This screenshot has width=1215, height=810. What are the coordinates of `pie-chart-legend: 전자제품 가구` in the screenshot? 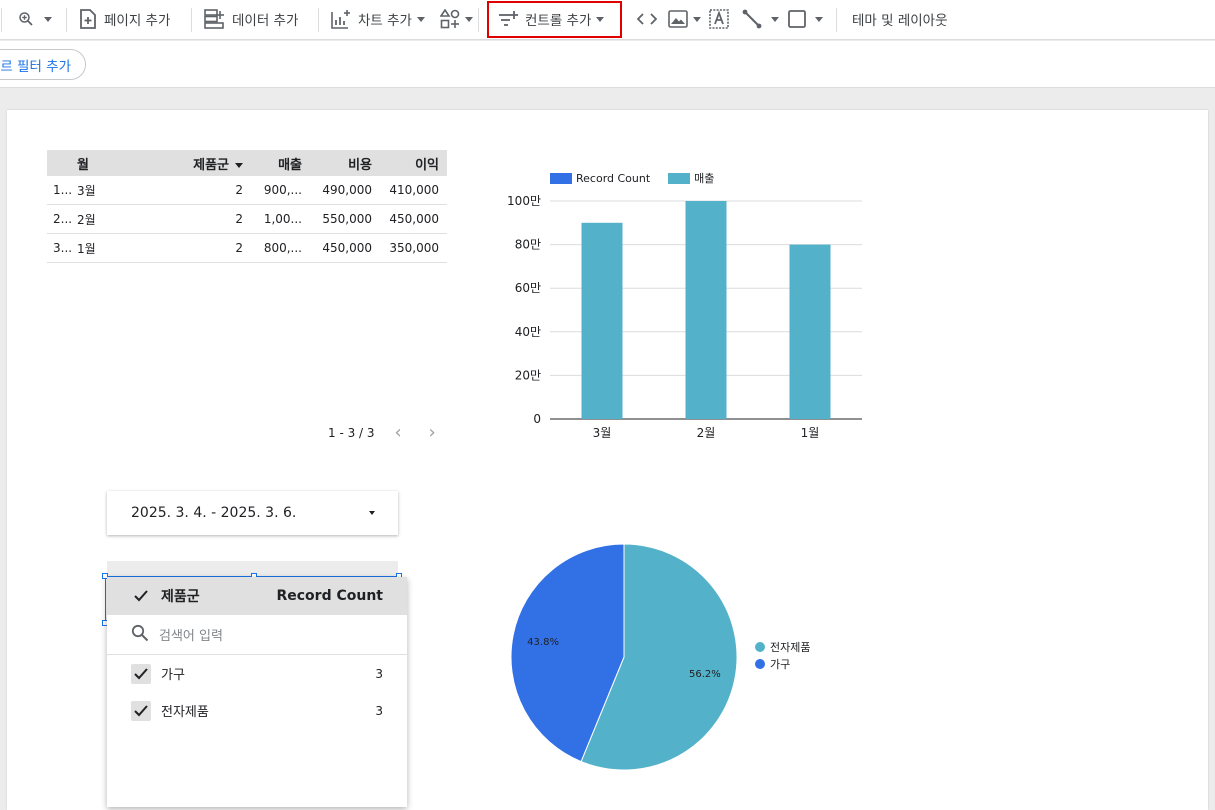 It's located at (782, 655).